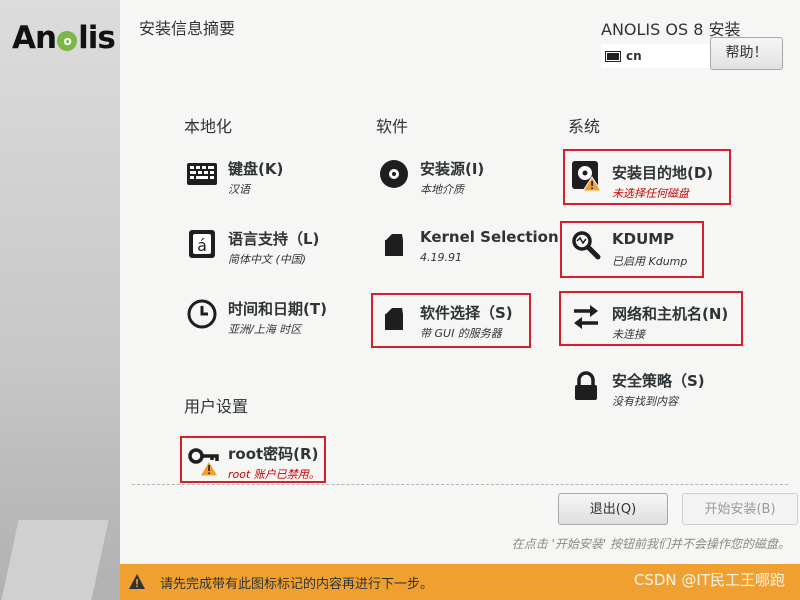 This screenshot has height=600, width=800. I want to click on spoke-security-policy: 安全策略（S) 没有找到内容, so click(649, 386).